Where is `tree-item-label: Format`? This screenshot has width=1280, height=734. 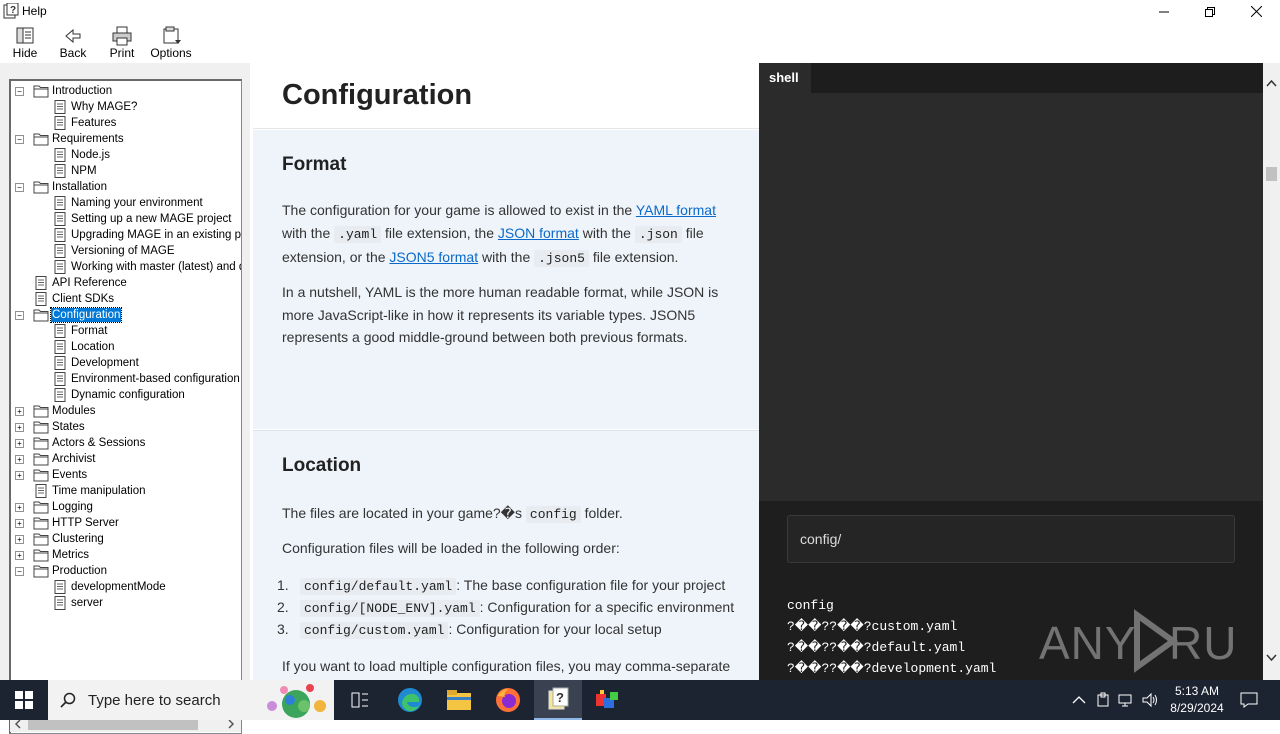
tree-item-label: Format is located at coordinates (89, 331).